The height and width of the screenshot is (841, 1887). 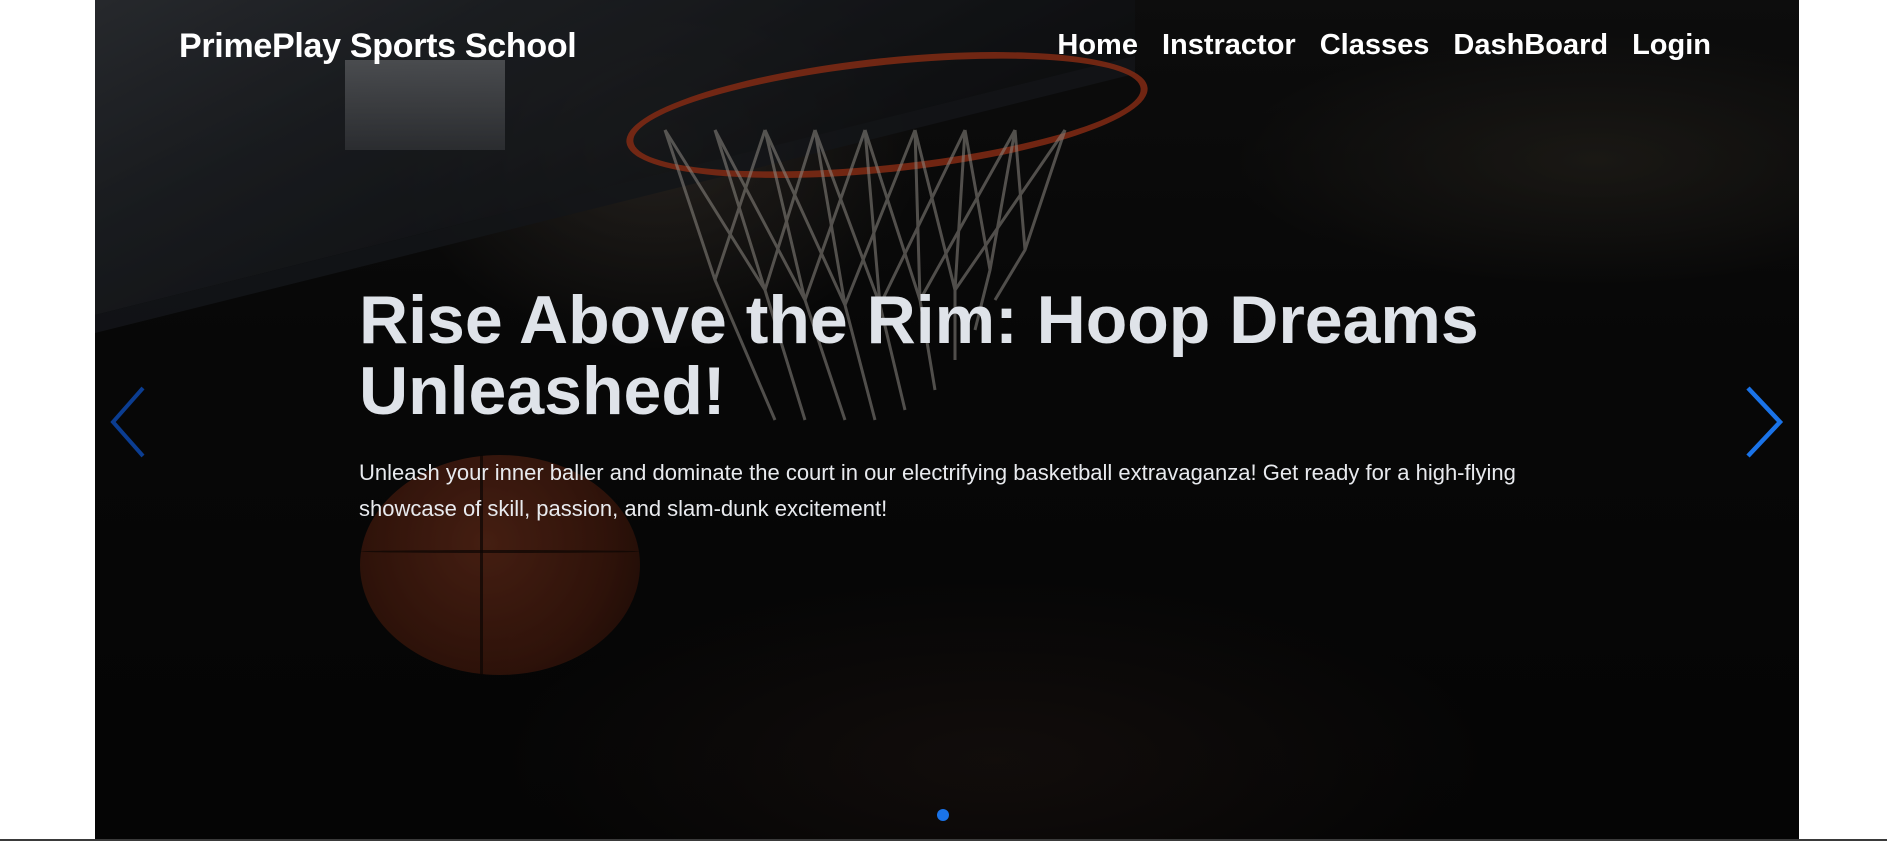 I want to click on carousel-prev-button, so click(x=130, y=422).